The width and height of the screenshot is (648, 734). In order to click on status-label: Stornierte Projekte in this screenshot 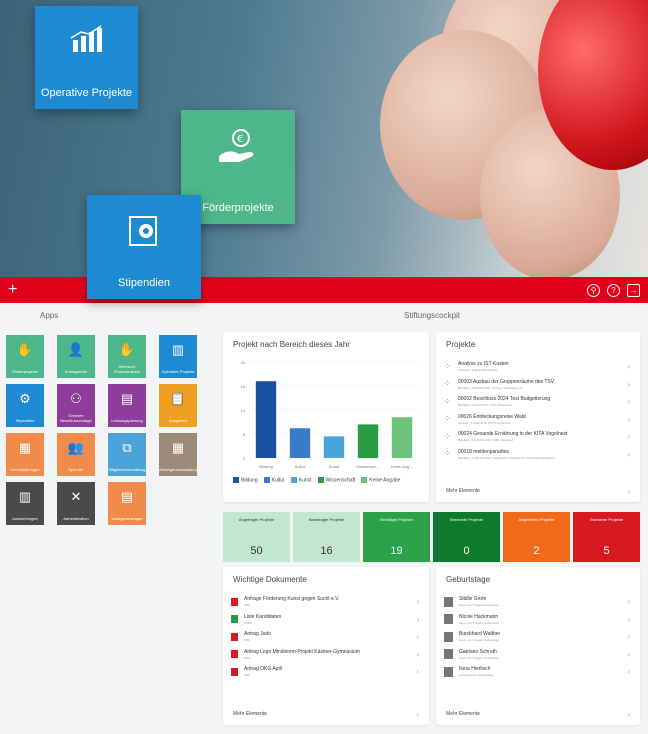, I will do `click(606, 519)`.